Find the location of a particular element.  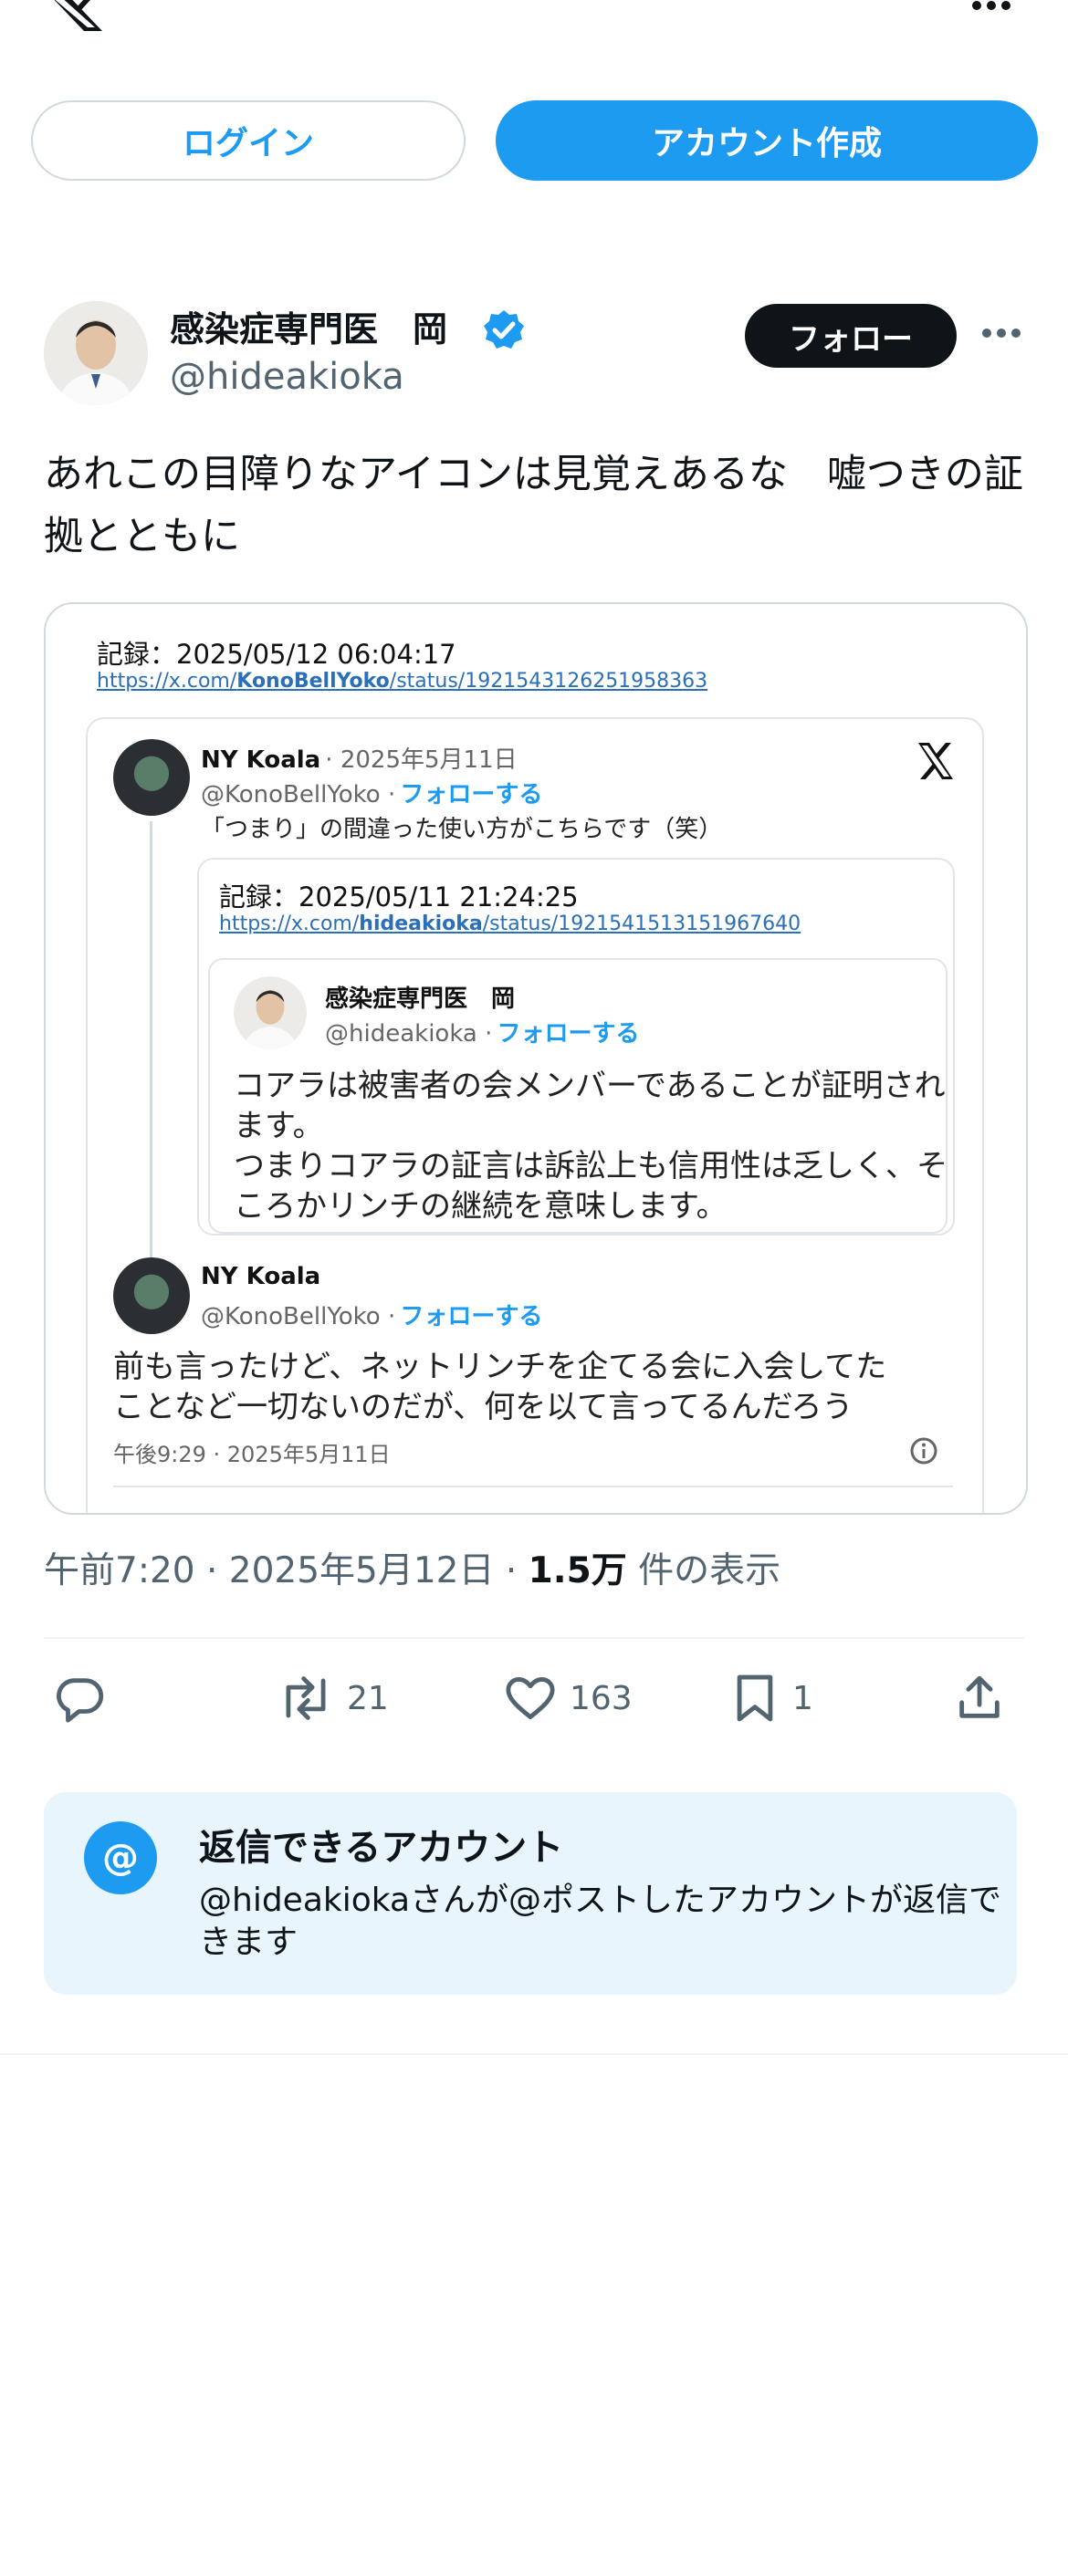

koala-handle-2: @KonoBellYoko · is located at coordinates (298, 1316).